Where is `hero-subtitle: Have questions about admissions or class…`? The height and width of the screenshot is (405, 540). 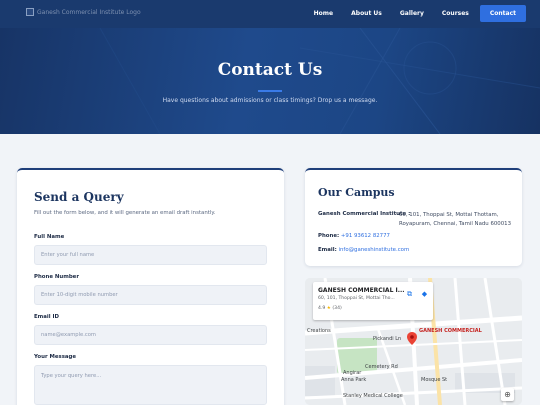
hero-subtitle: Have questions about admissions or class… is located at coordinates (270, 100).